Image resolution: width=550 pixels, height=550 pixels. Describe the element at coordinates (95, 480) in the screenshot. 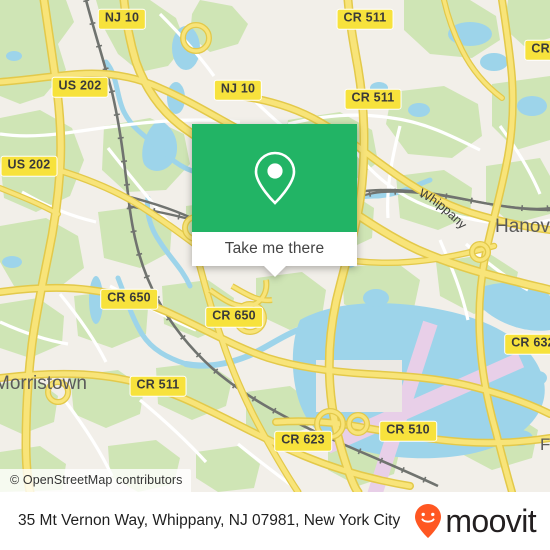

I see `osm-attribution: © OpenStreetMap contributors` at that location.